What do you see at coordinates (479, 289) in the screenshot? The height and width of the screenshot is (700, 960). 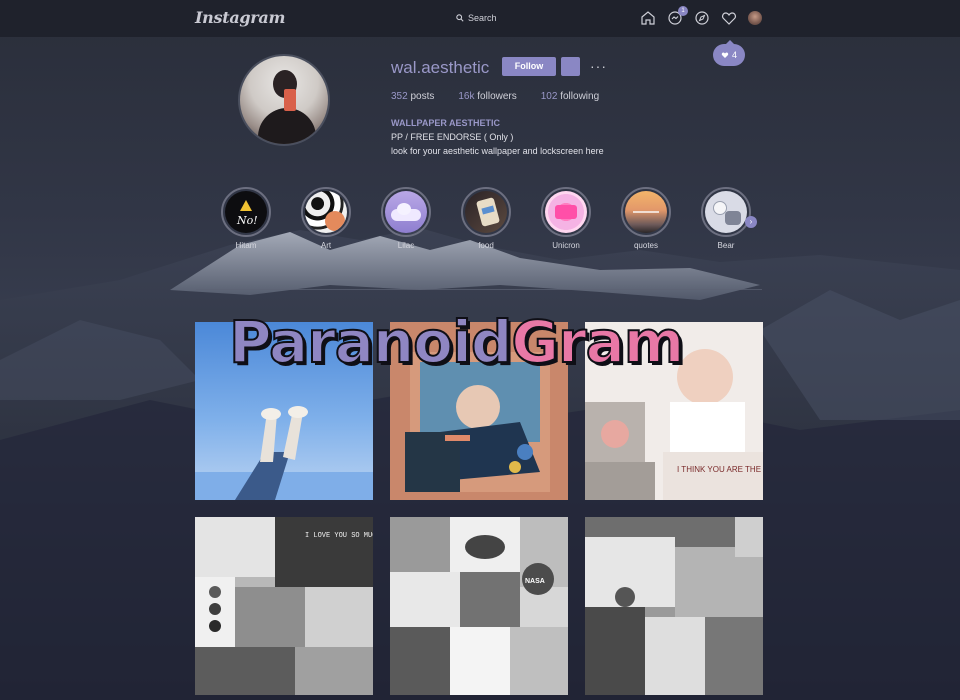 I see `profile-divider` at bounding box center [479, 289].